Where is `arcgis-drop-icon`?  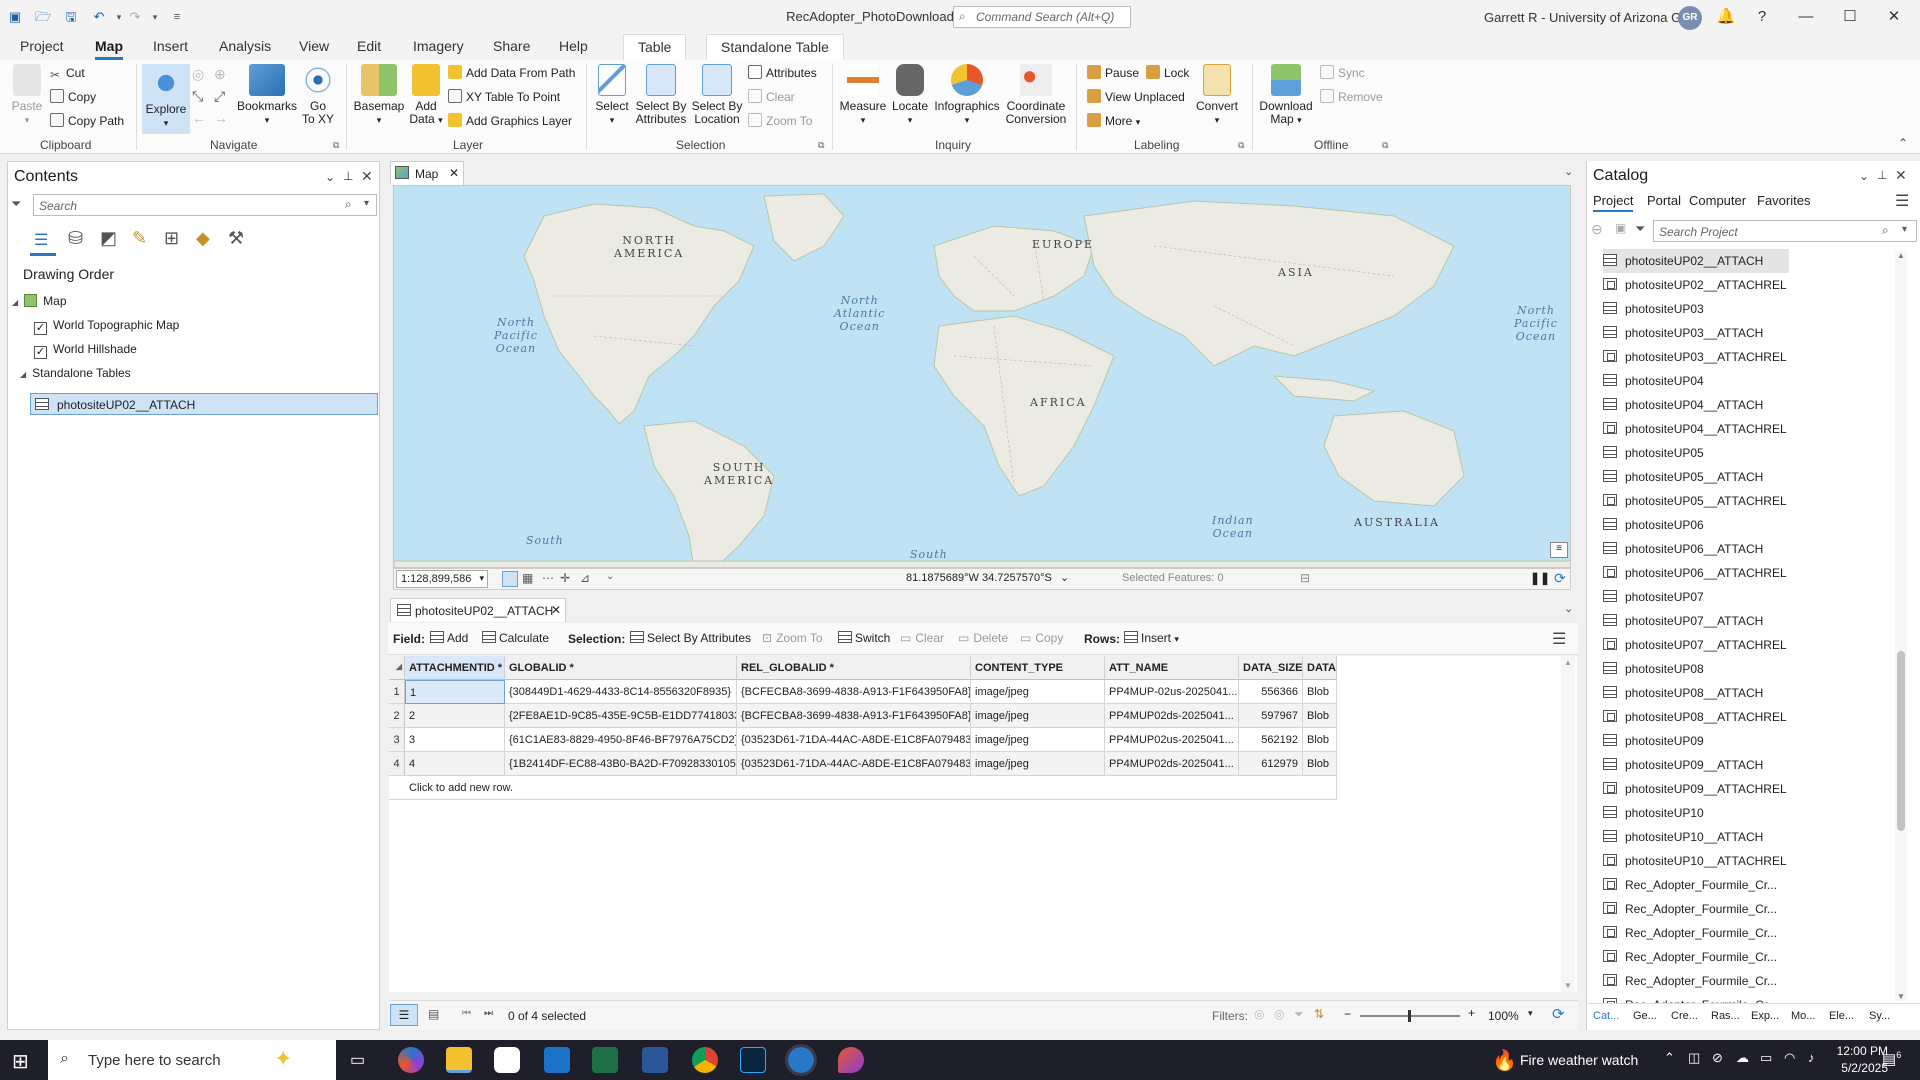 arcgis-drop-icon is located at coordinates (851, 1060).